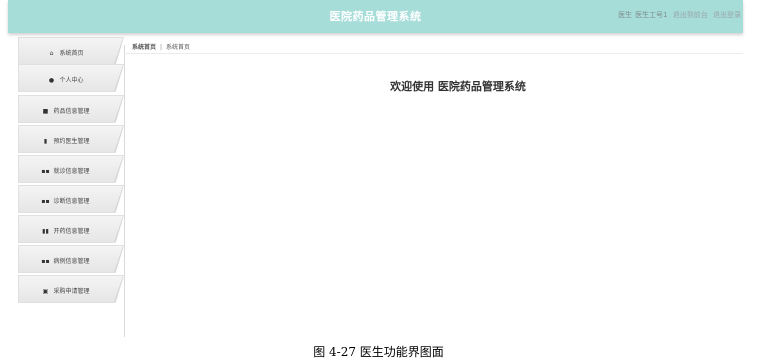 The width and height of the screenshot is (757, 360). What do you see at coordinates (45, 141) in the screenshot?
I see `document-icon: ▮` at bounding box center [45, 141].